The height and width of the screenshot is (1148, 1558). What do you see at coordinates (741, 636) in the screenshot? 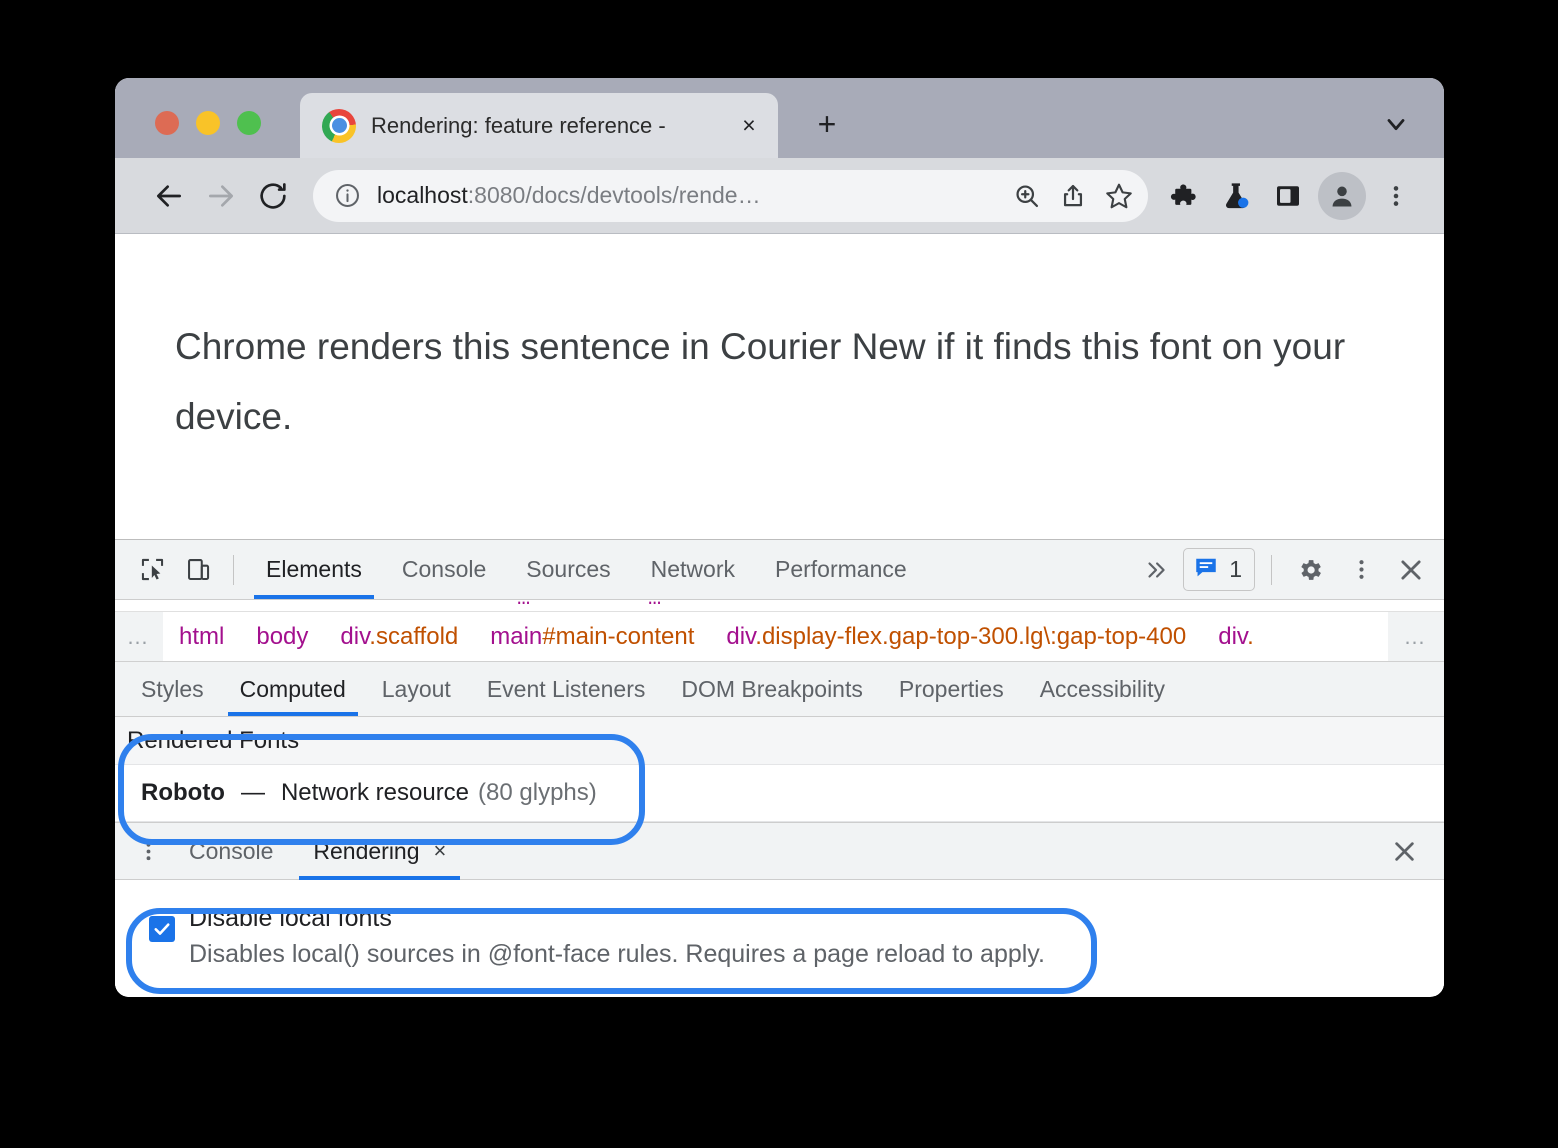
I see `breadcrumb-tag: div` at bounding box center [741, 636].